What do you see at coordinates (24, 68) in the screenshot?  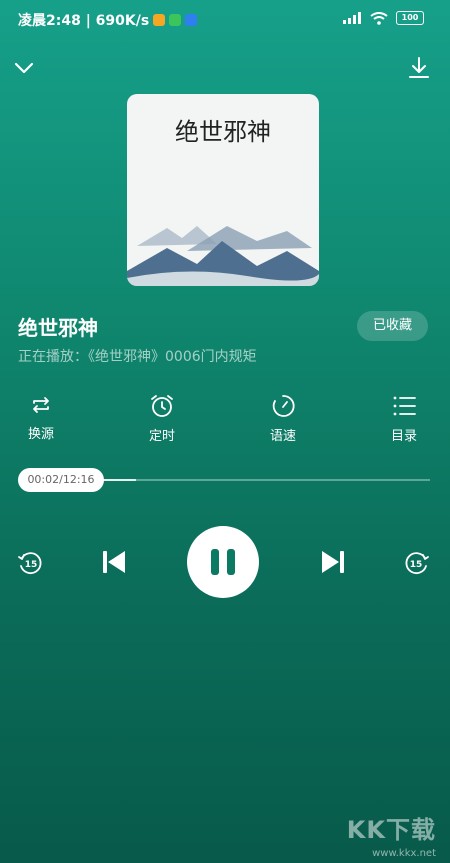 I see `chevron-down-icon` at bounding box center [24, 68].